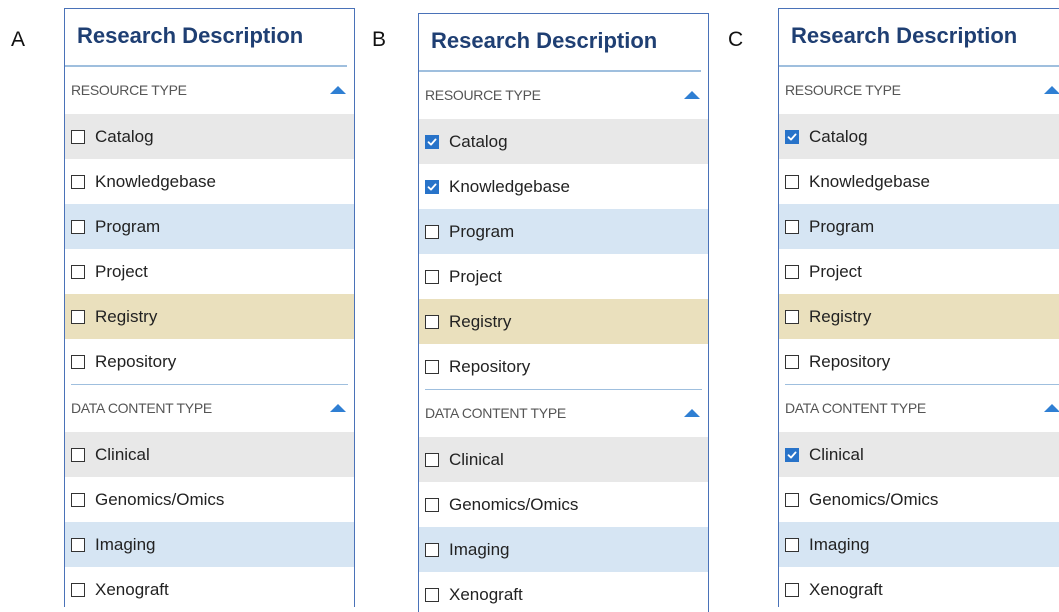  What do you see at coordinates (121, 271) in the screenshot?
I see `option-label: Project` at bounding box center [121, 271].